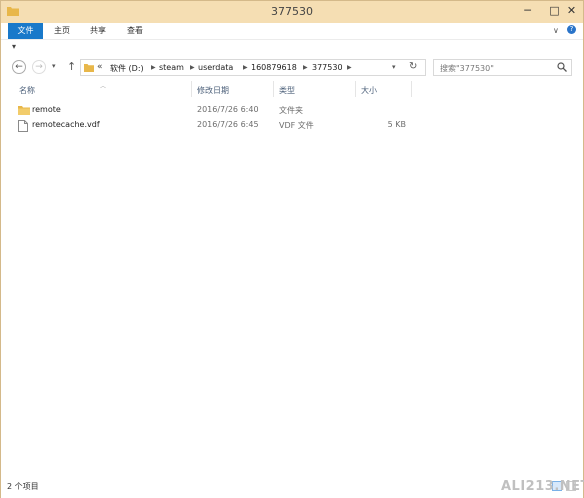 This screenshot has height=498, width=584. I want to click on customize-quick-access-icon: ▾, so click(14, 46).